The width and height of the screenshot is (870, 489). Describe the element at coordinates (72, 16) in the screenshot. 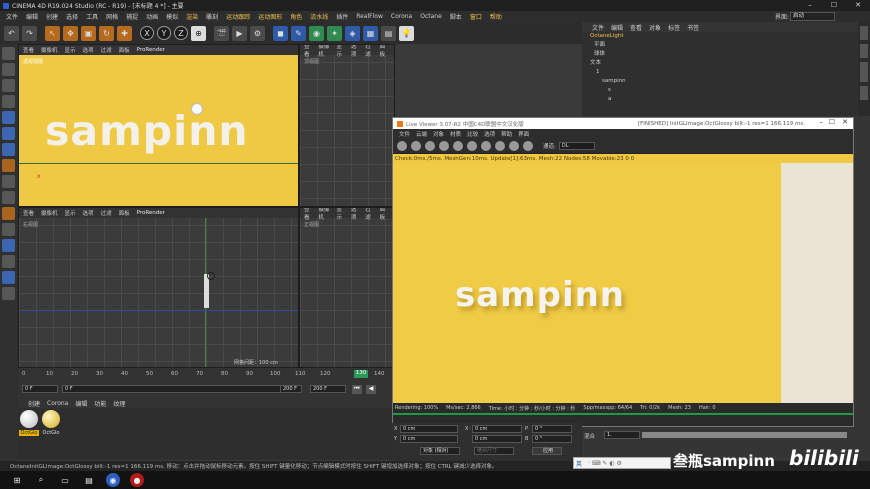

I see `menu-select: 选择` at that location.